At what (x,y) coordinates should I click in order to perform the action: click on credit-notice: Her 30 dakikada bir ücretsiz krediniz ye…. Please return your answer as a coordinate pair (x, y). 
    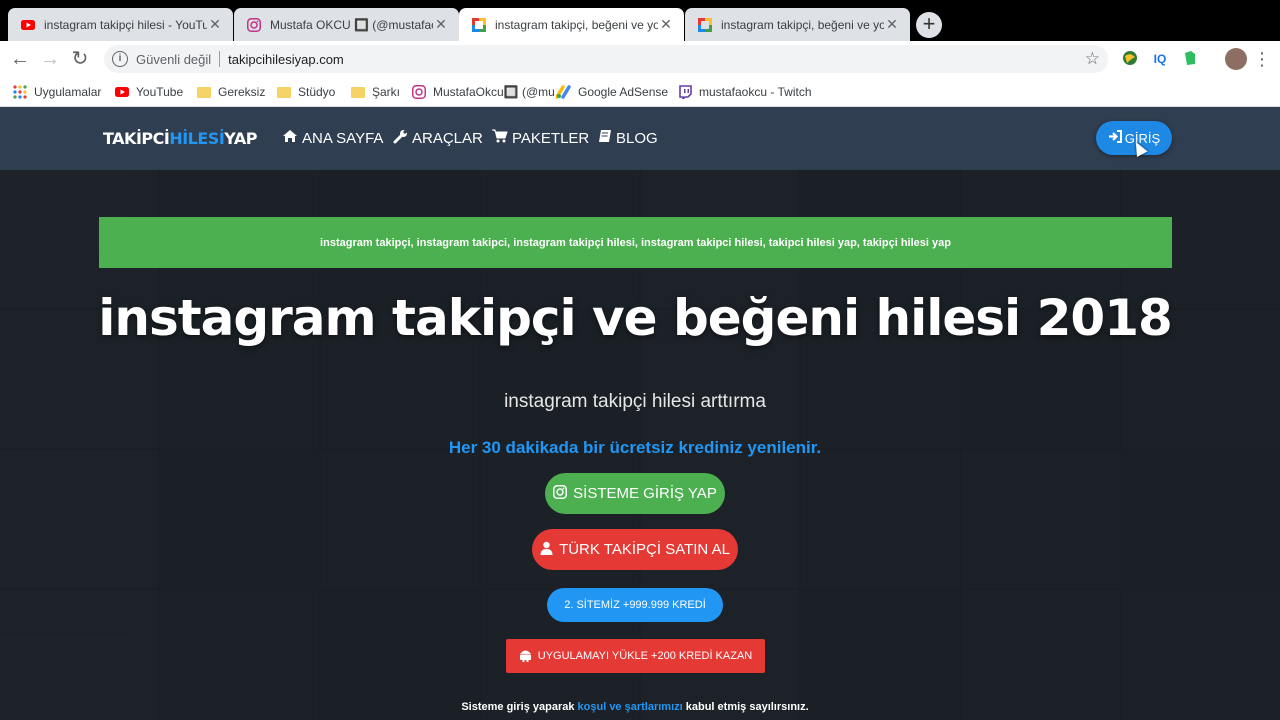
    Looking at the image, I should click on (635, 447).